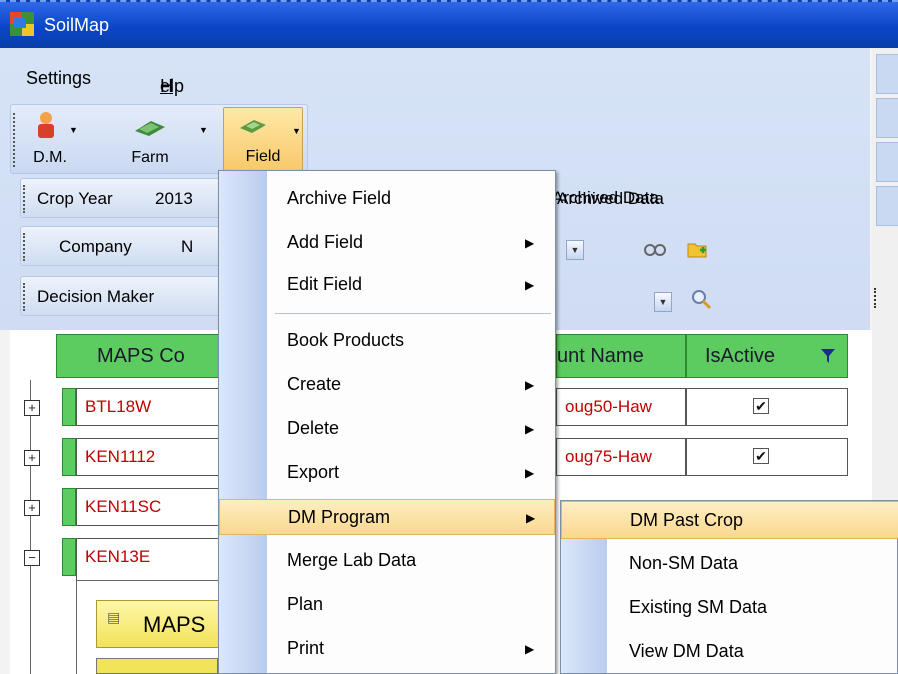 The width and height of the screenshot is (898, 674). I want to click on window-title-bar: SoilMap, so click(449, 24).